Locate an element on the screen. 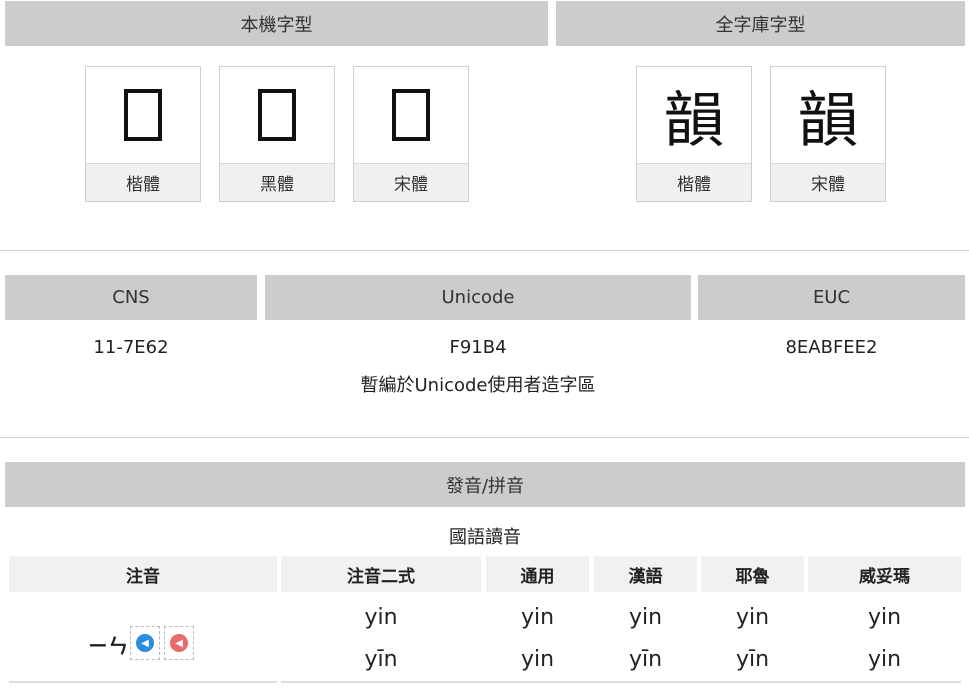  cns-value: 11-7E62 is located at coordinates (131, 347).